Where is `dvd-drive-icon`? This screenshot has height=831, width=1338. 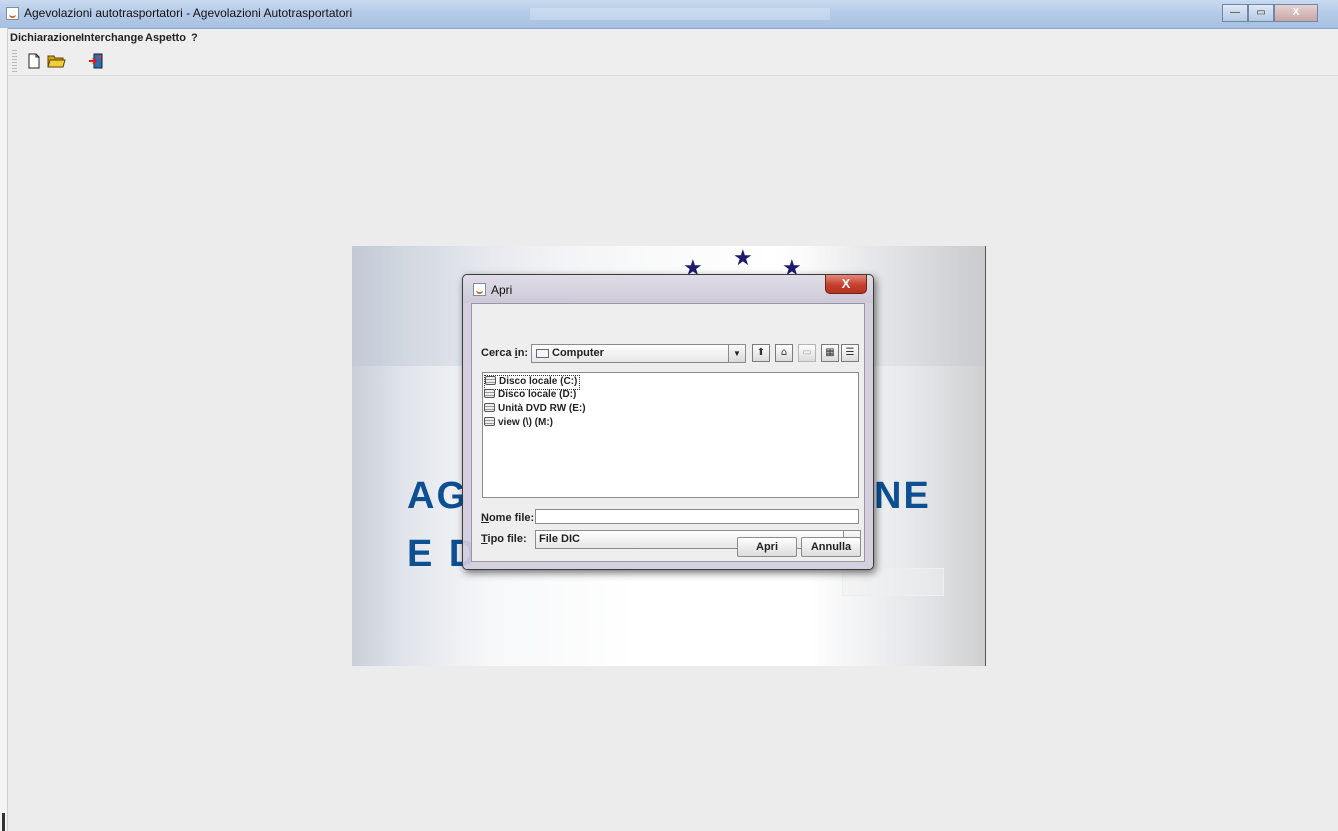 dvd-drive-icon is located at coordinates (489, 407).